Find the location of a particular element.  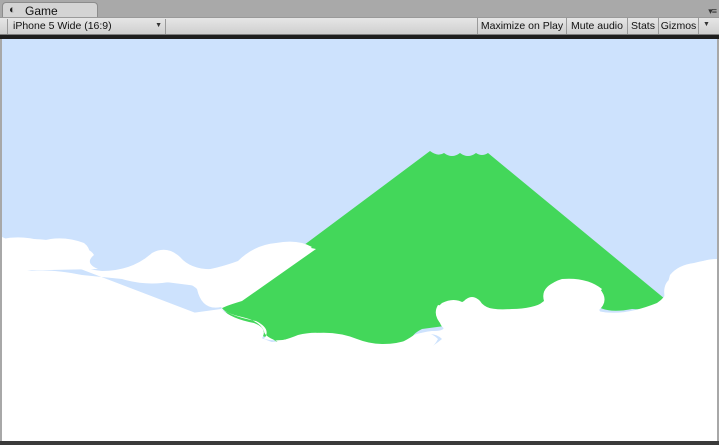

aspect-ratio-dropdown: iPhone 5 Wide (16:9) ▼ is located at coordinates (86, 26).